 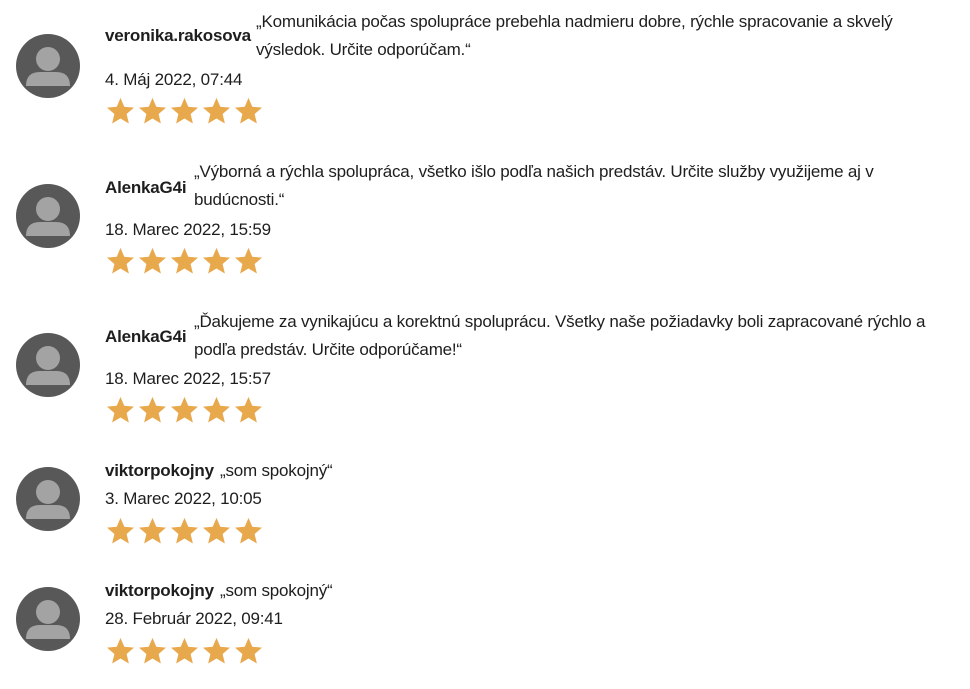 I want to click on review-date: 18. Marec 2022, 15:59, so click(x=188, y=229).